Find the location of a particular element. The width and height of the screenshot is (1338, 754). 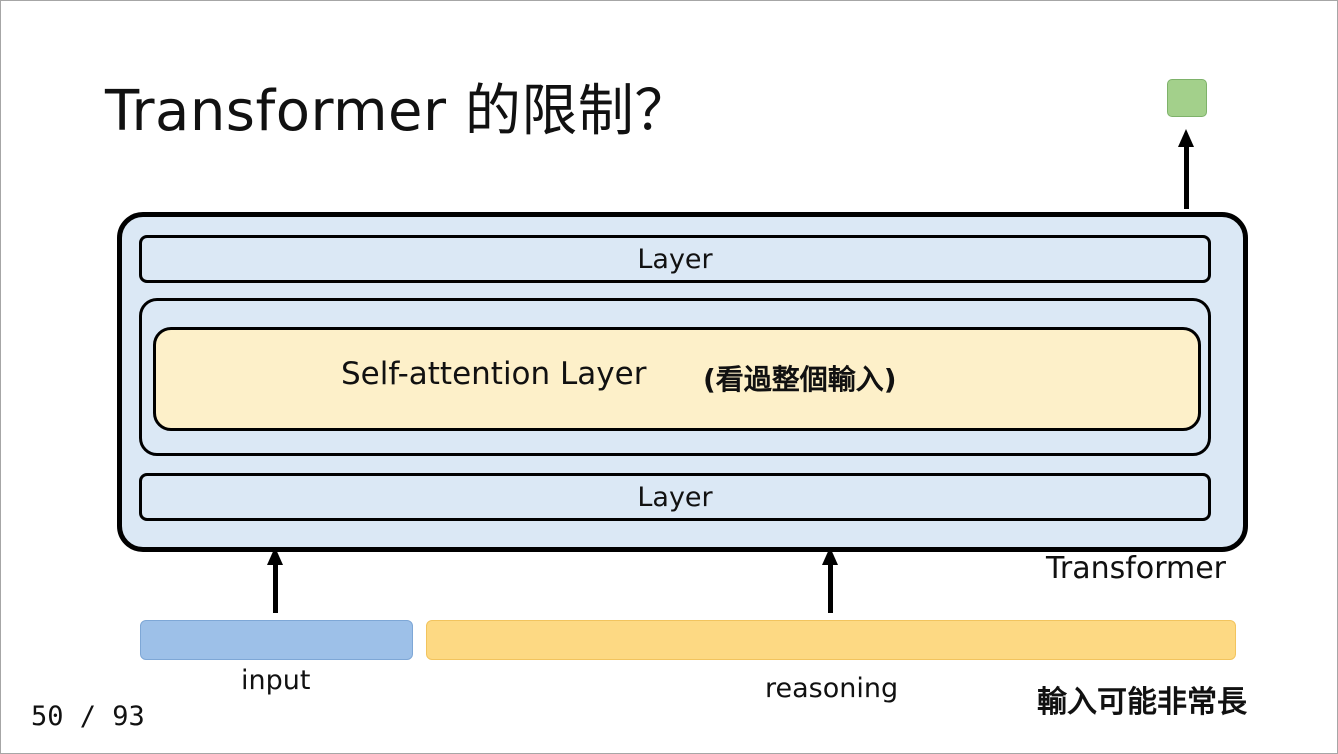

long-input-note: 輸入可能非常長 is located at coordinates (1142, 702).